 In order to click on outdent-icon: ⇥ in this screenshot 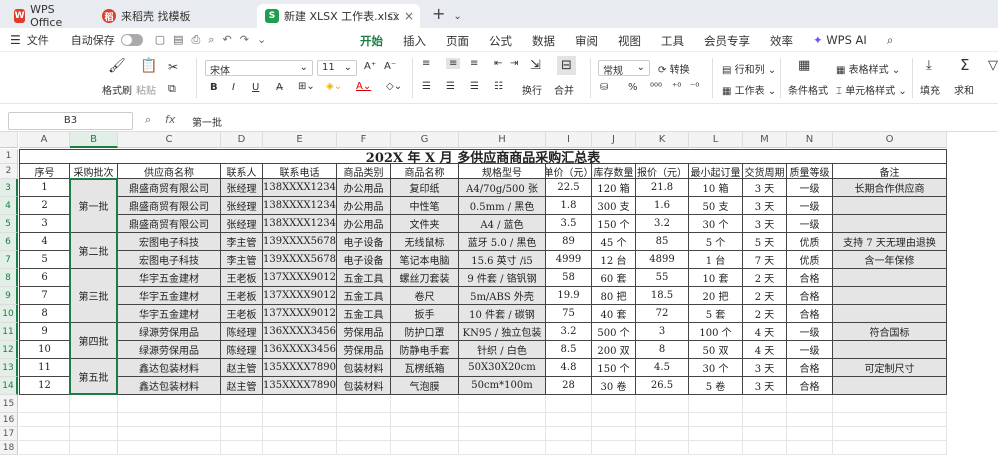, I will do `click(514, 63)`.